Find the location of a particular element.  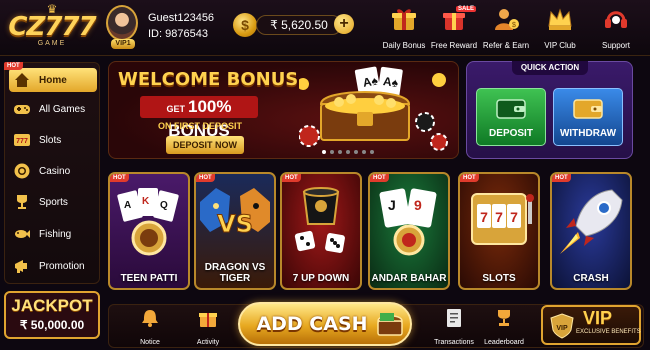

free-reward-button: SALE Free Reward is located at coordinates (454, 28).